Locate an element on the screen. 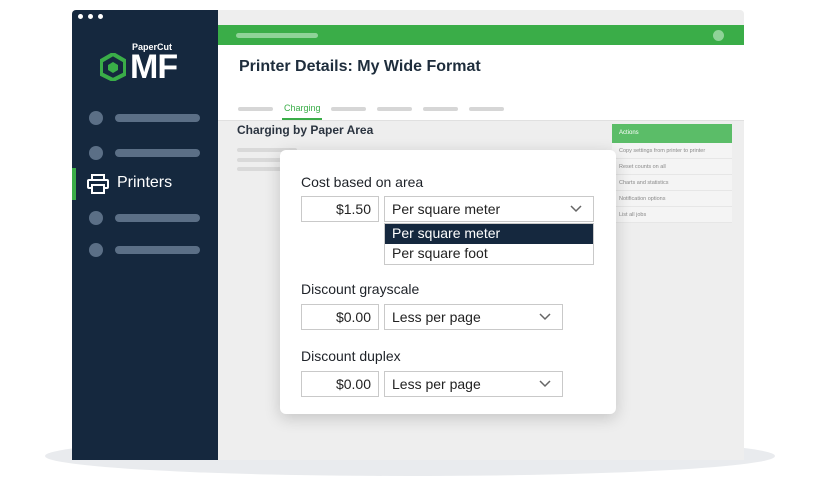  user-avatar is located at coordinates (718, 35).